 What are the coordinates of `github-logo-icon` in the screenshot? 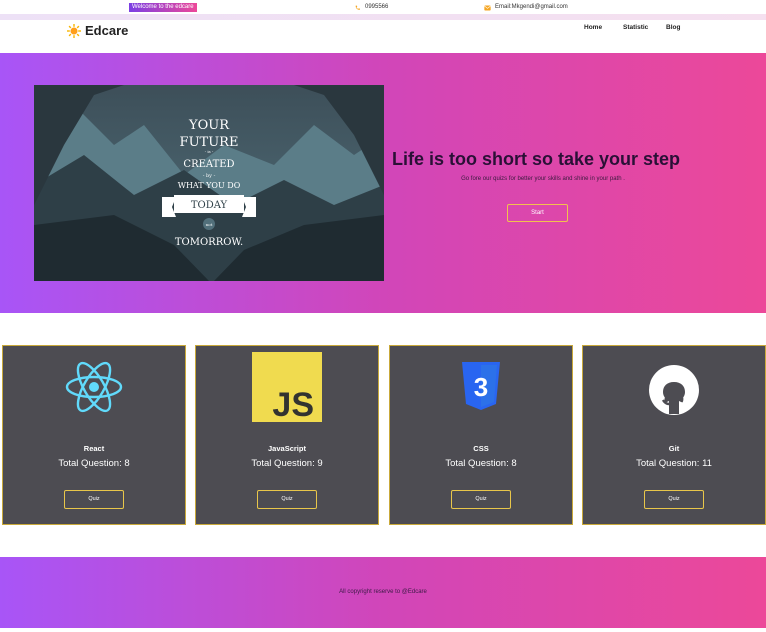 It's located at (674, 390).